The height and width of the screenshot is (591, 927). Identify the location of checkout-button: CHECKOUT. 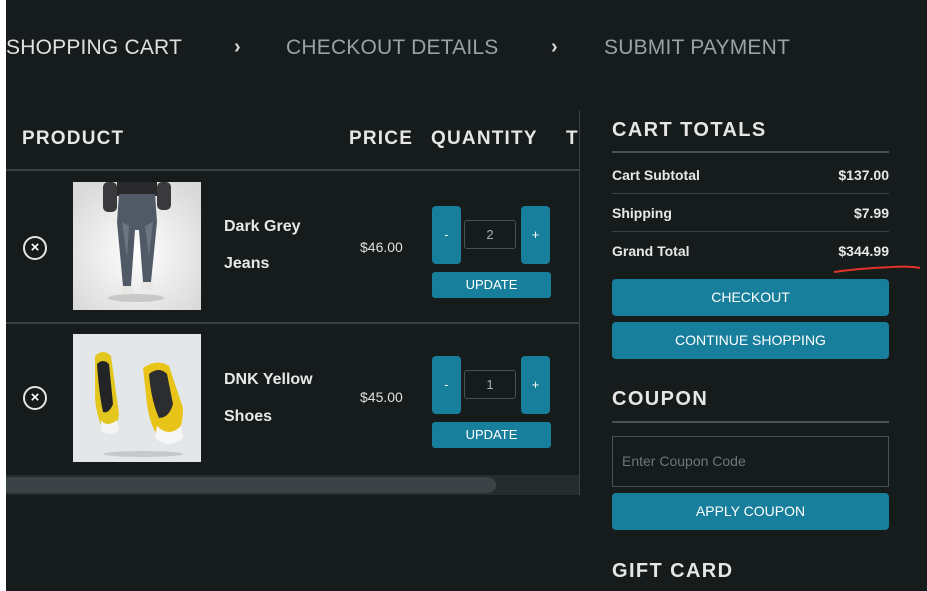
(750, 297).